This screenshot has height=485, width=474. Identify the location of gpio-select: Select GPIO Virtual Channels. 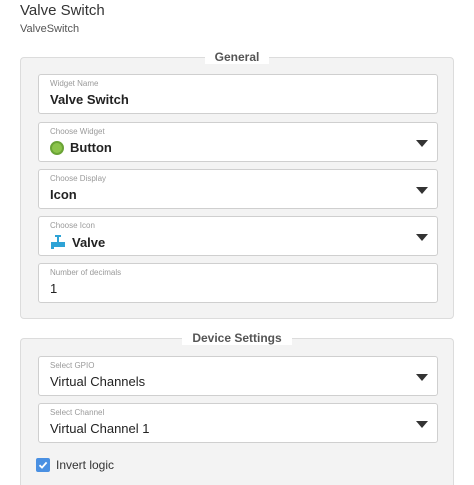
(238, 376).